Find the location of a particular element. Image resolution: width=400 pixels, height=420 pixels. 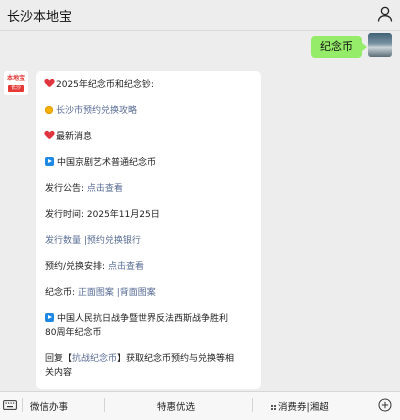

coin-pattern-link: 正面图案 |背面图案 is located at coordinates (117, 293).